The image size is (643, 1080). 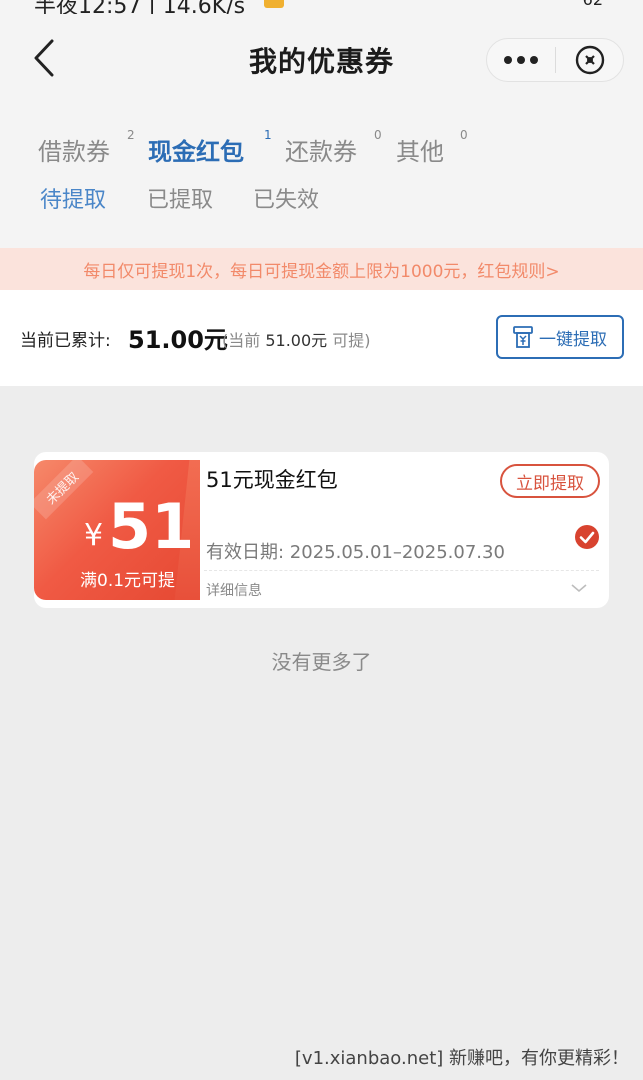 What do you see at coordinates (378, 135) in the screenshot?
I see `tab-repay-coupon-count: 0` at bounding box center [378, 135].